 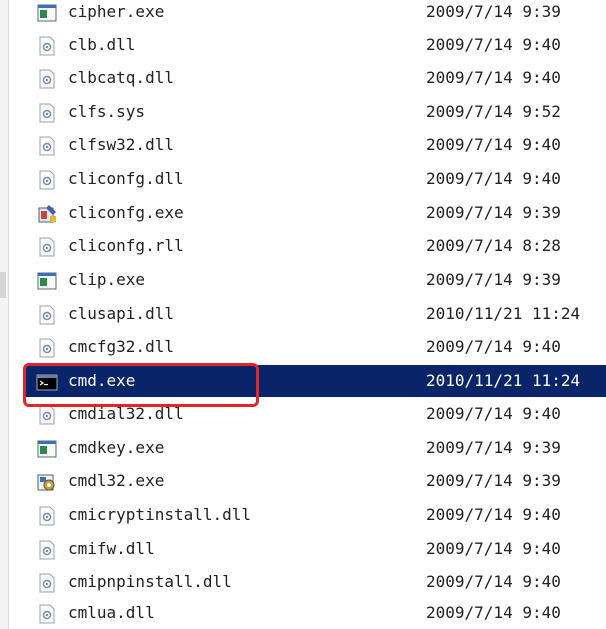 What do you see at coordinates (315, 481) in the screenshot?
I see `file-row: cmdl32.exe 2009/7/14 9:39` at bounding box center [315, 481].